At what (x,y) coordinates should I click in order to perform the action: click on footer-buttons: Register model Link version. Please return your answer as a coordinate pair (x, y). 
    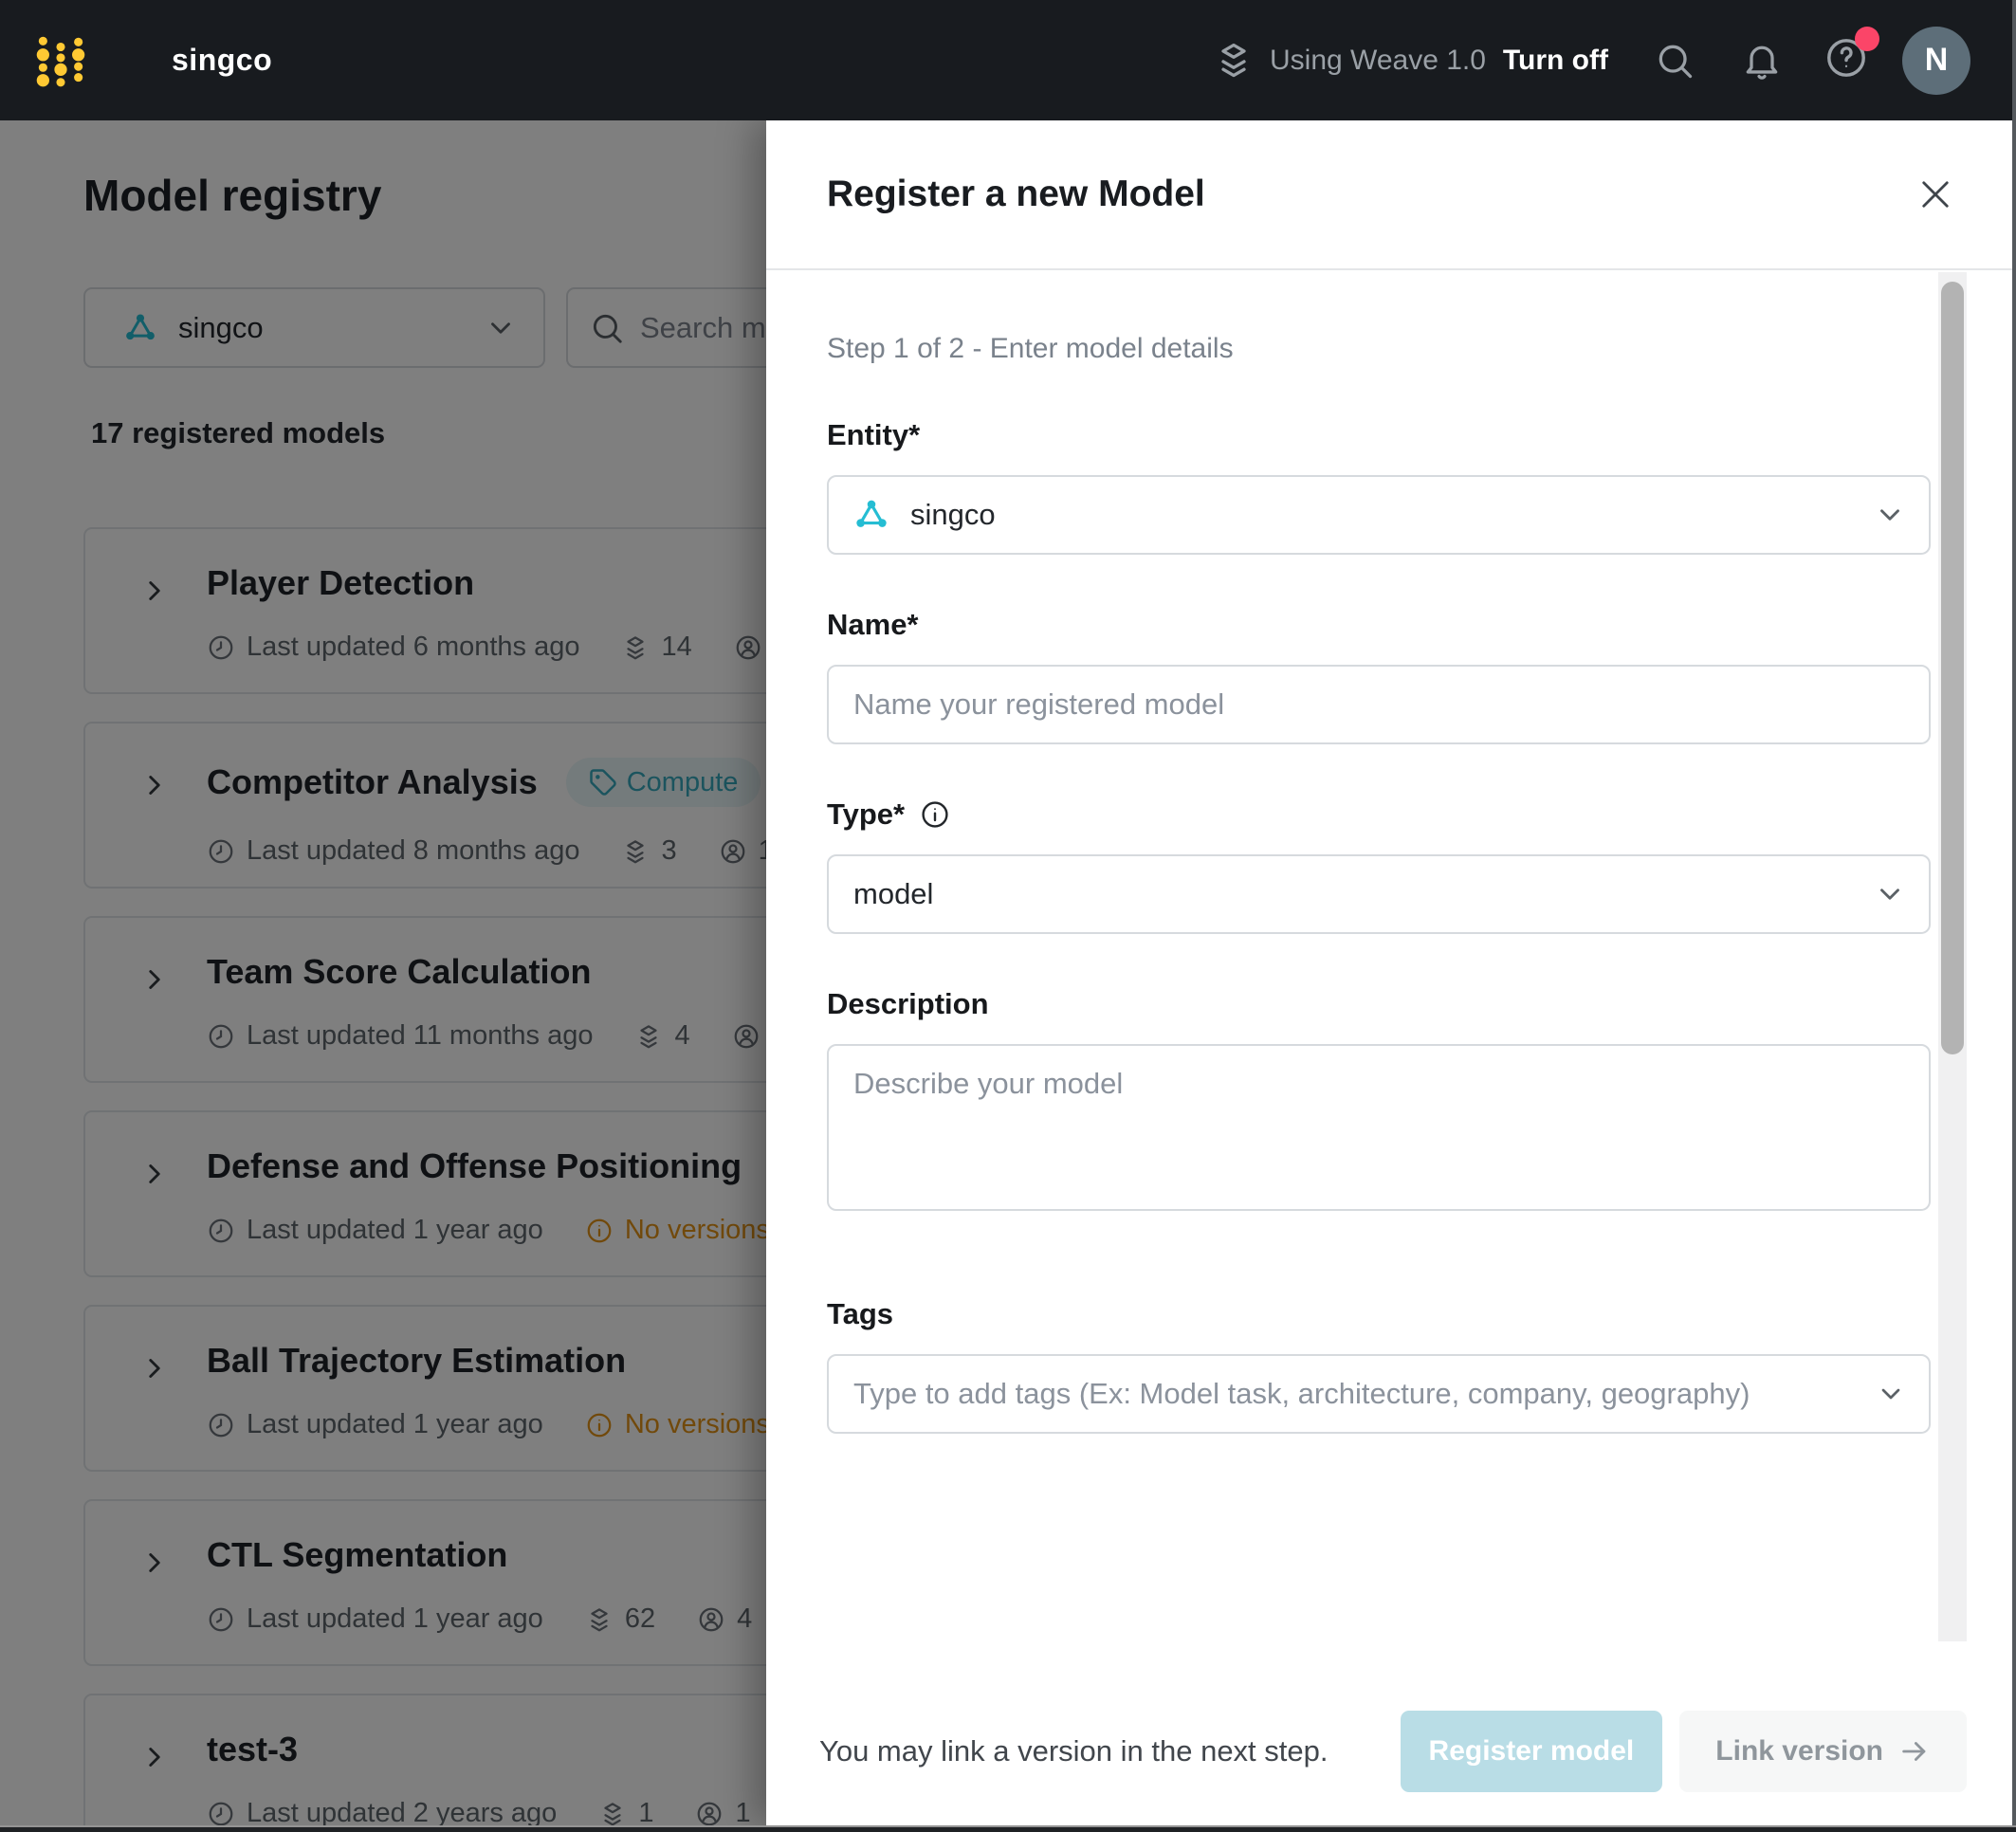
    Looking at the image, I should click on (1683, 1751).